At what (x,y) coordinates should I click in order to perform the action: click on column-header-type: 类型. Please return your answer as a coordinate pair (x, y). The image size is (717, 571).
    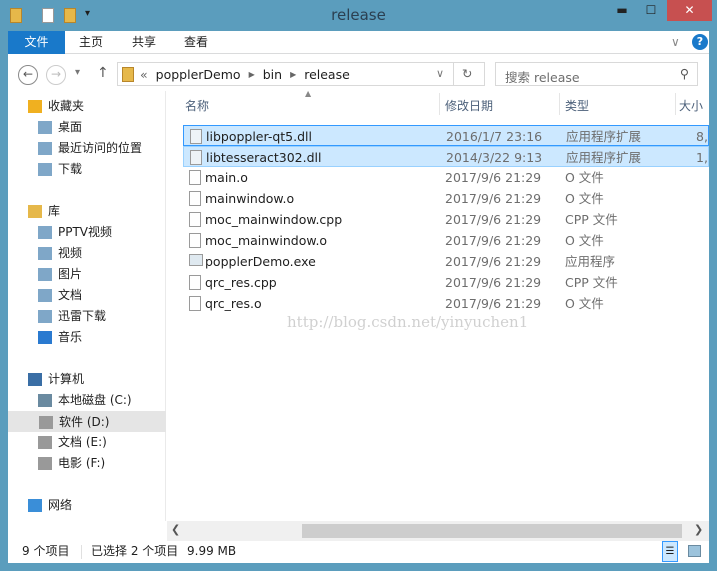
    Looking at the image, I should click on (577, 105).